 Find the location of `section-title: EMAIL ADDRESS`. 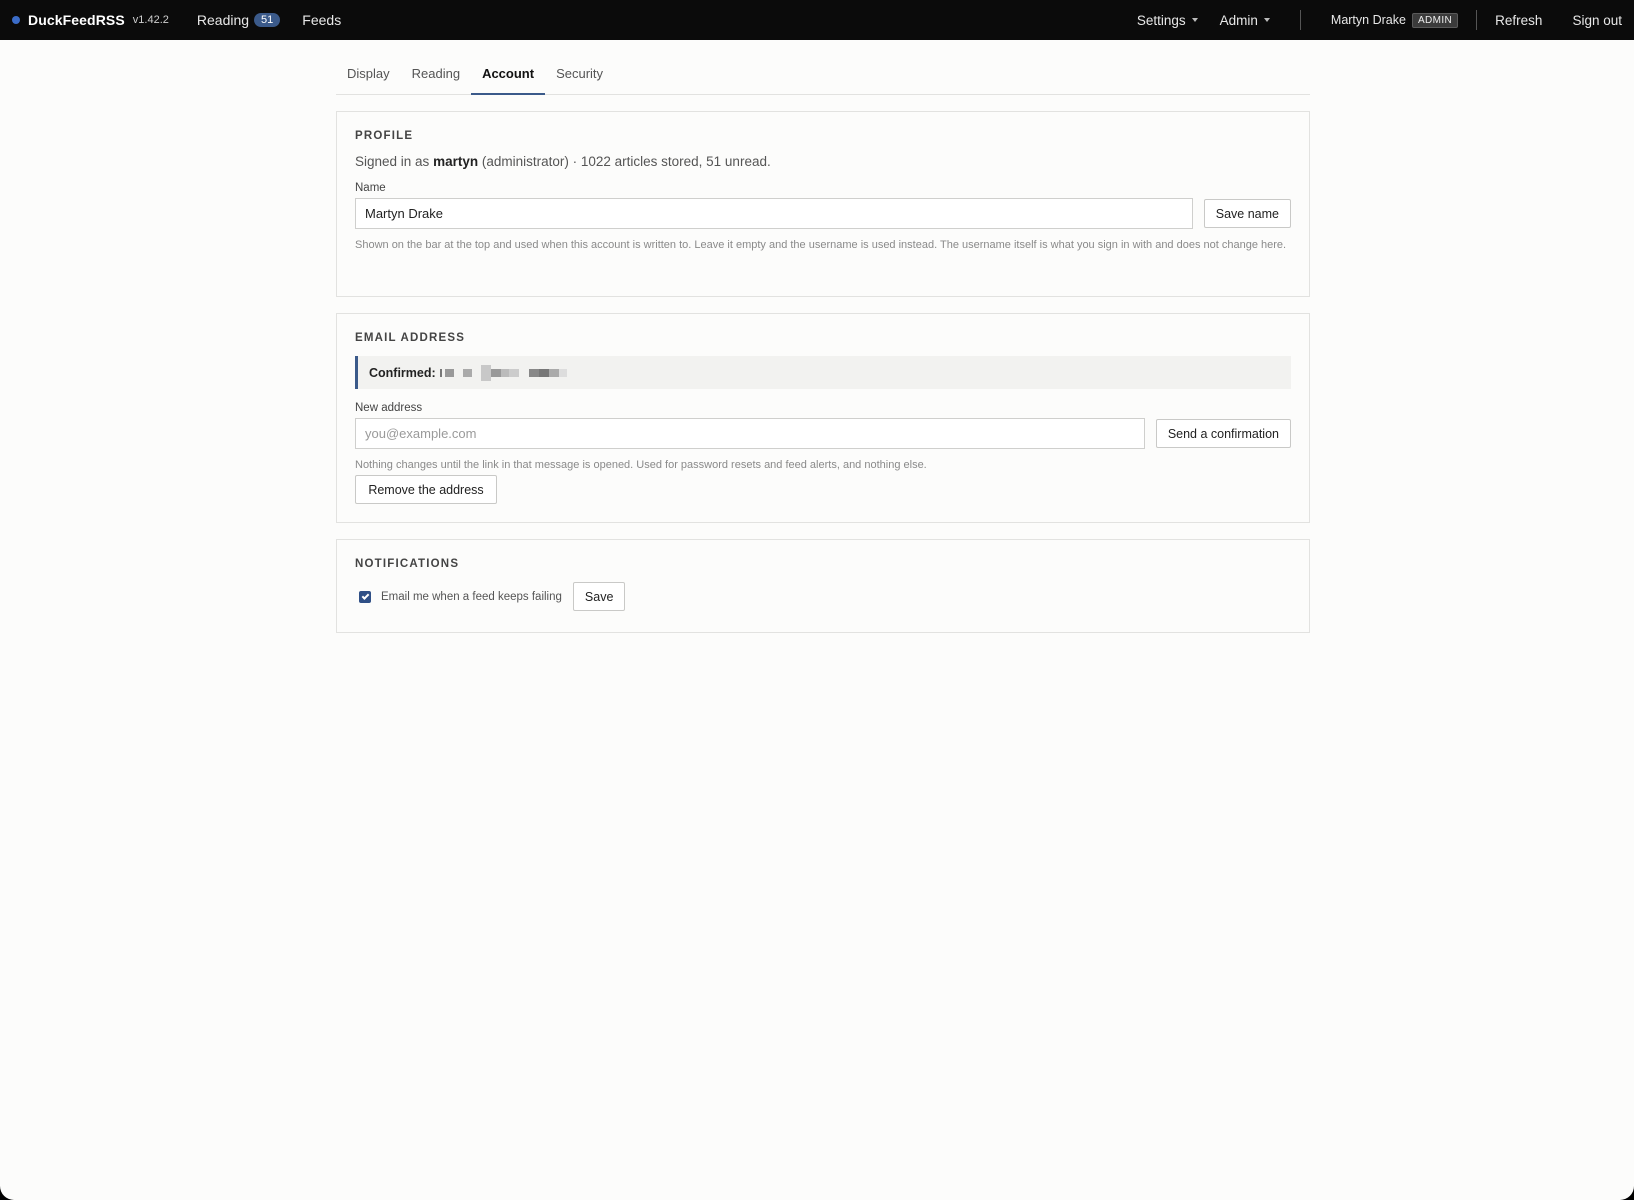

section-title: EMAIL ADDRESS is located at coordinates (410, 338).